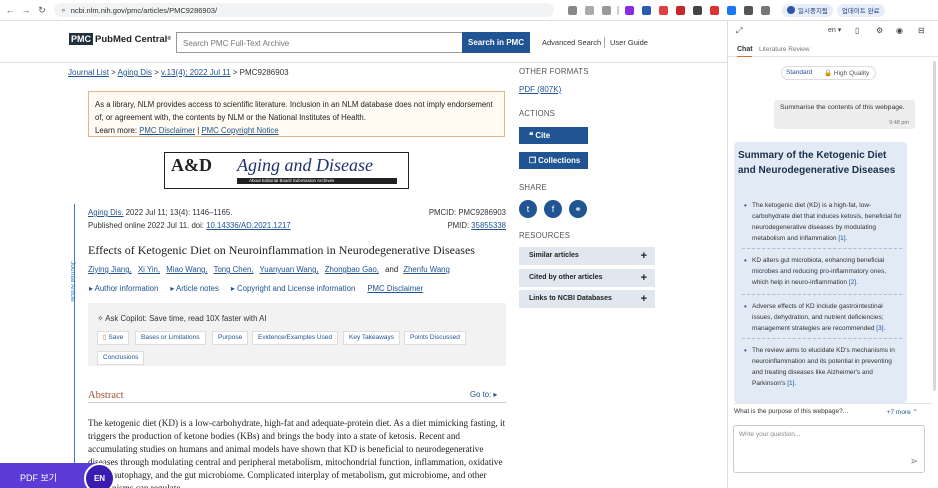 This screenshot has height=488, width=938. I want to click on quality-toggle: Standard 🔒 High Quality, so click(828, 73).